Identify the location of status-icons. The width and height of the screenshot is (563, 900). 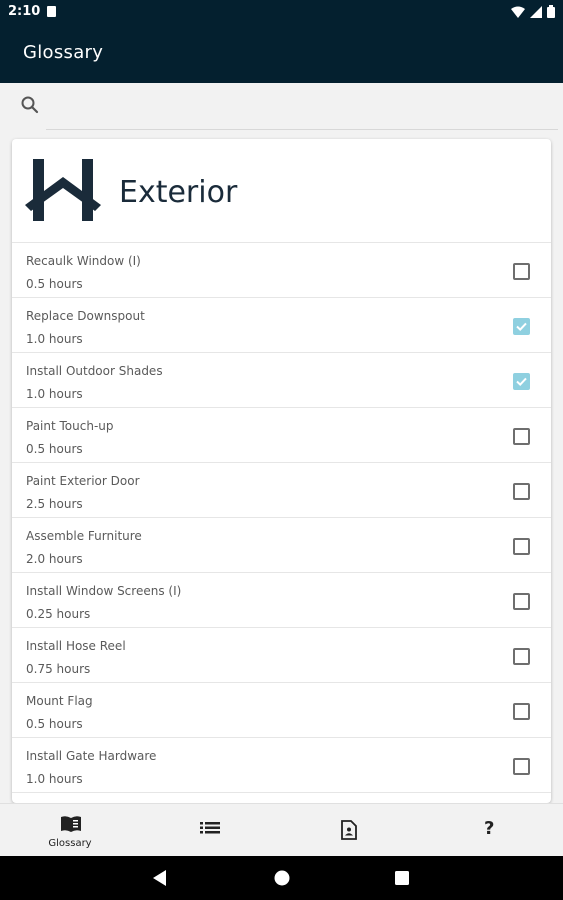
(533, 11).